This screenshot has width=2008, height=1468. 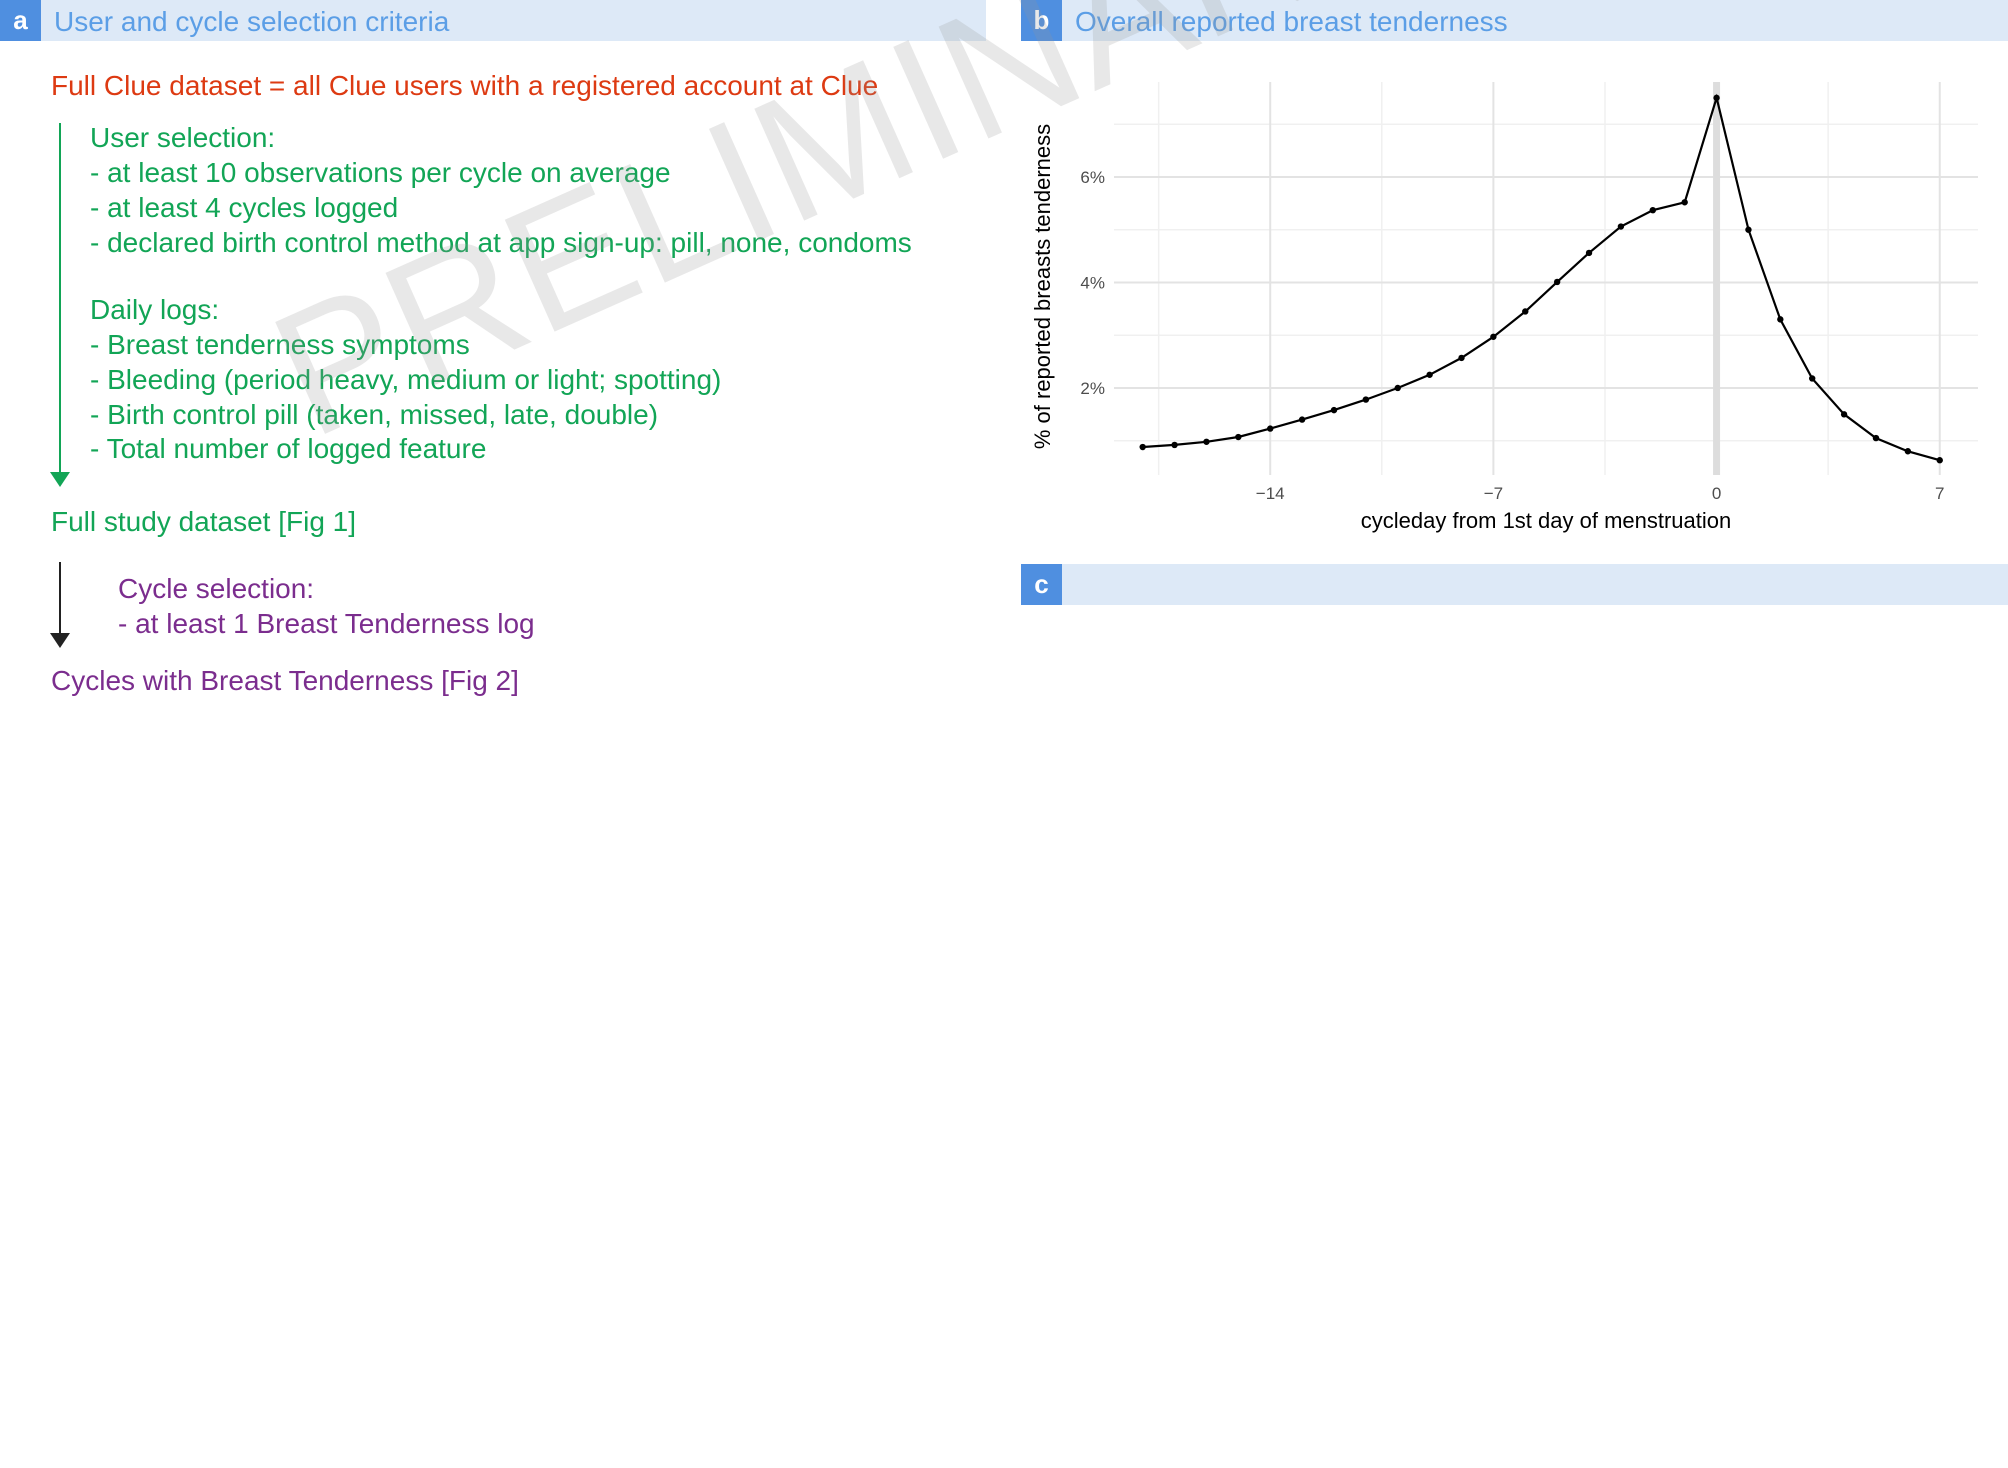 What do you see at coordinates (1041, 20) in the screenshot?
I see `panel-b-letter: b` at bounding box center [1041, 20].